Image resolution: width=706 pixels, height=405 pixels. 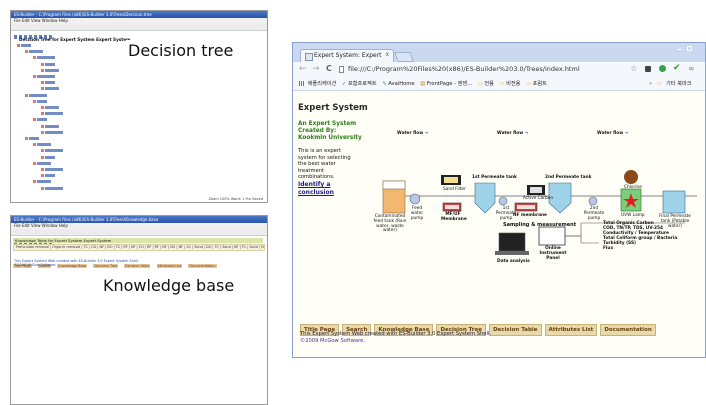 I want to click on water-flow-text-3: Water flow, so click(x=610, y=133).